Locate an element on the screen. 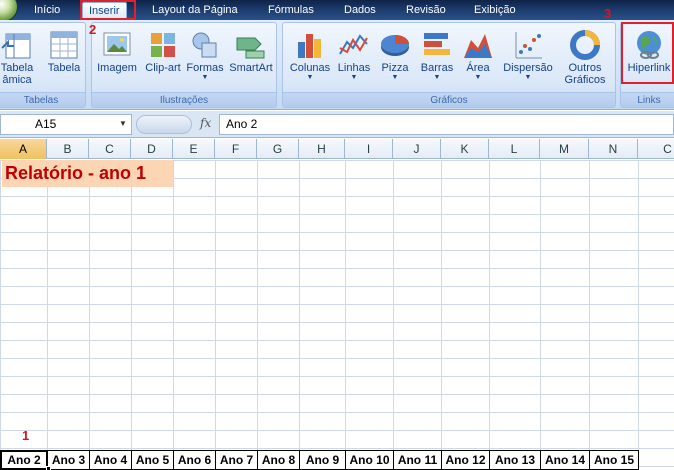  highlight-inserir is located at coordinates (108, 10).